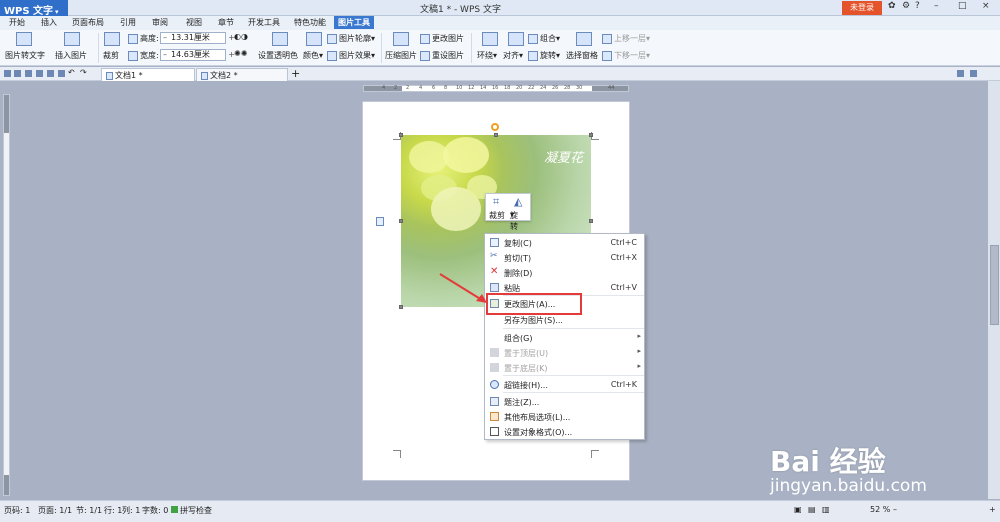 This screenshot has width=1000, height=522. Describe the element at coordinates (17, 510) in the screenshot. I see `status-page: 页码: 1` at that location.